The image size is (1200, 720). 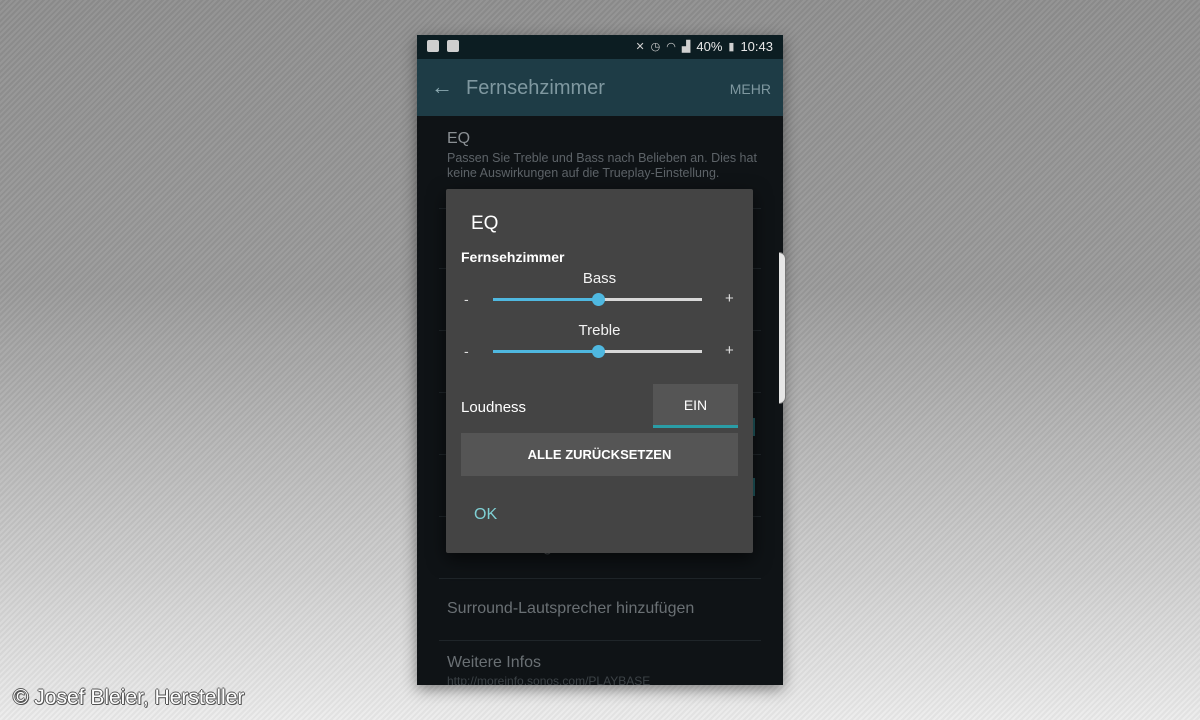 I want to click on app-title: Fernsehzimmer, so click(x=535, y=88).